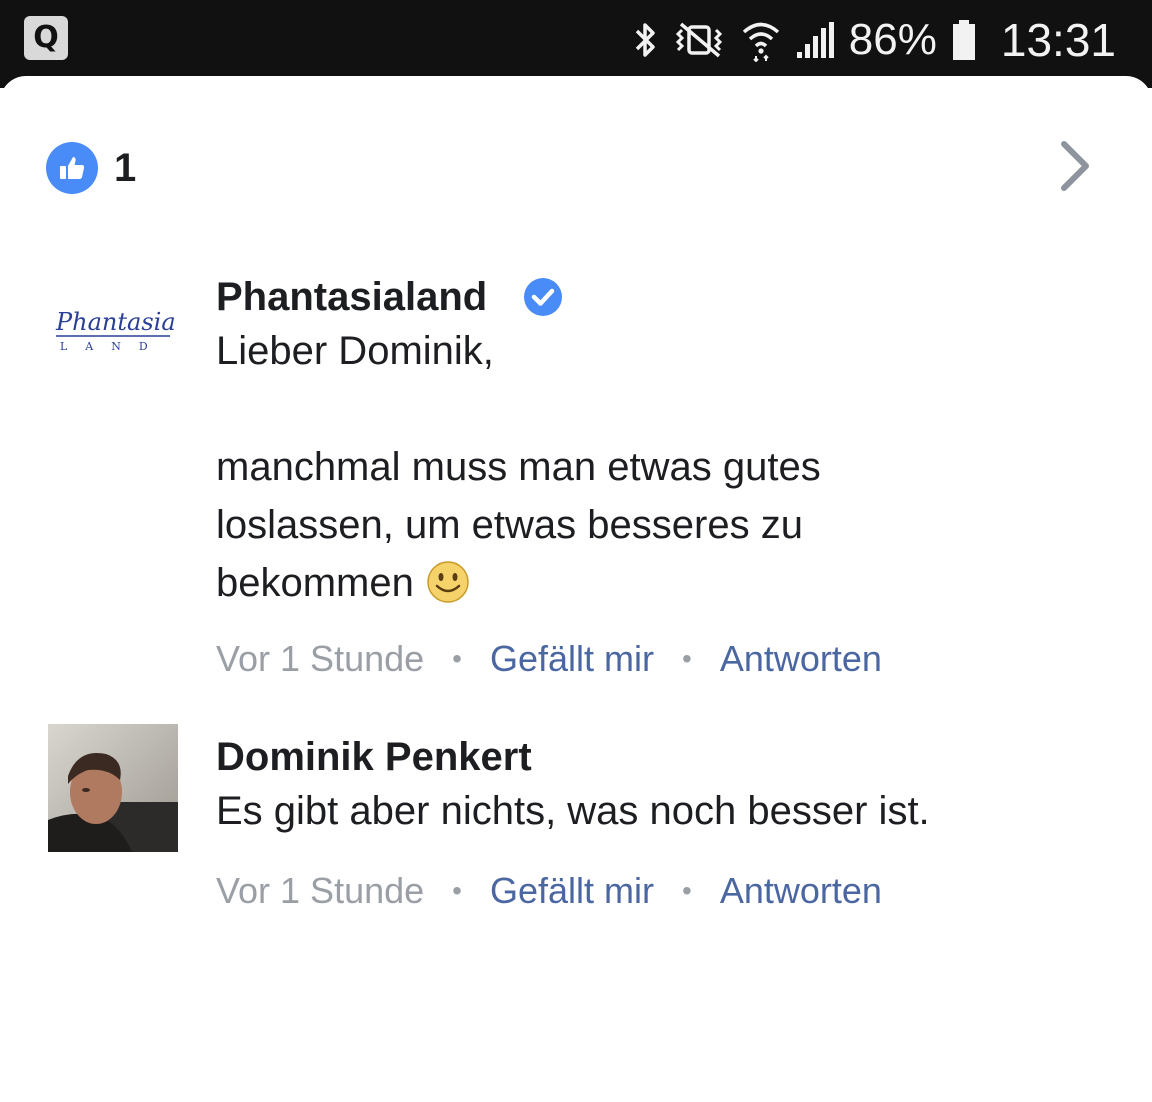 The width and height of the screenshot is (1152, 1102). I want to click on smiley-emoji-icon, so click(448, 582).